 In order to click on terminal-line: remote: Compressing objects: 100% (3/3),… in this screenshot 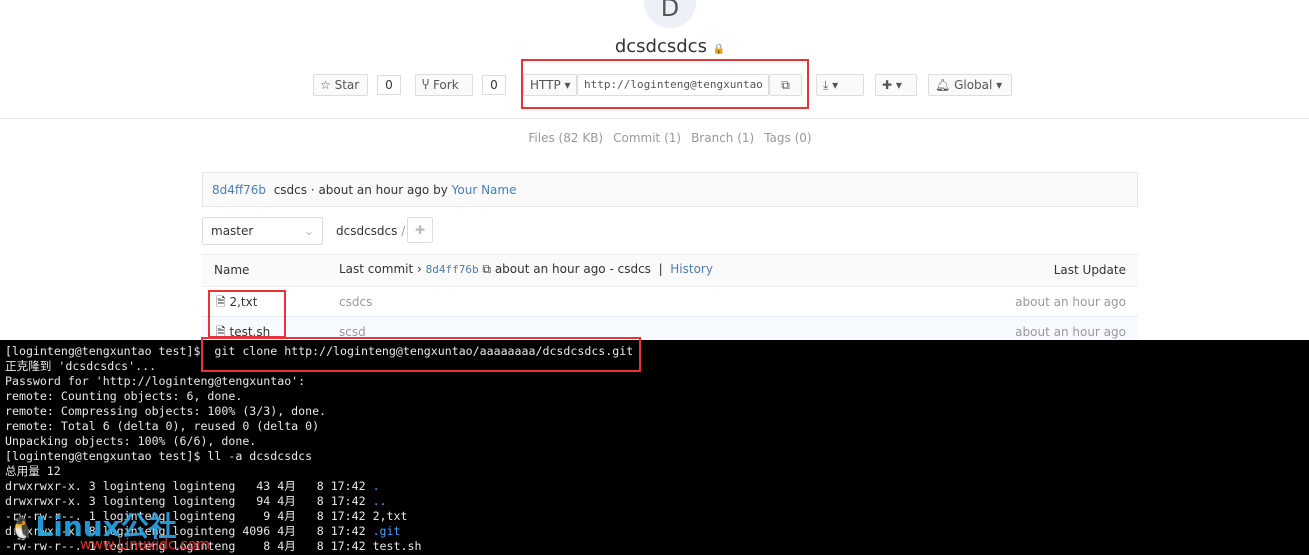, I will do `click(166, 411)`.